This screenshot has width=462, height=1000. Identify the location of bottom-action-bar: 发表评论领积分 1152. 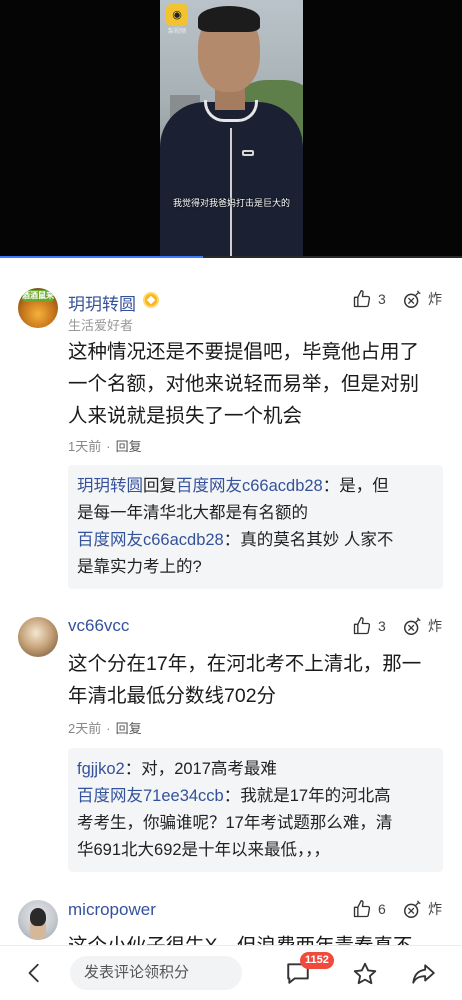
(231, 972).